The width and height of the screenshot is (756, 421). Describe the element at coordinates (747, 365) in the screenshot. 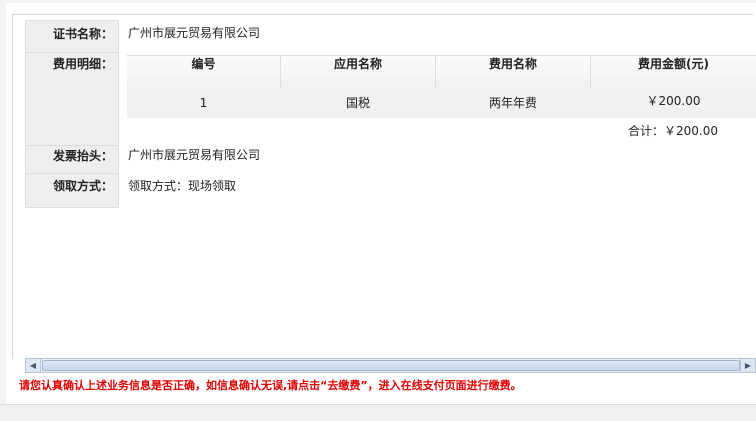

I see `scroll-right-icon: ▶` at that location.